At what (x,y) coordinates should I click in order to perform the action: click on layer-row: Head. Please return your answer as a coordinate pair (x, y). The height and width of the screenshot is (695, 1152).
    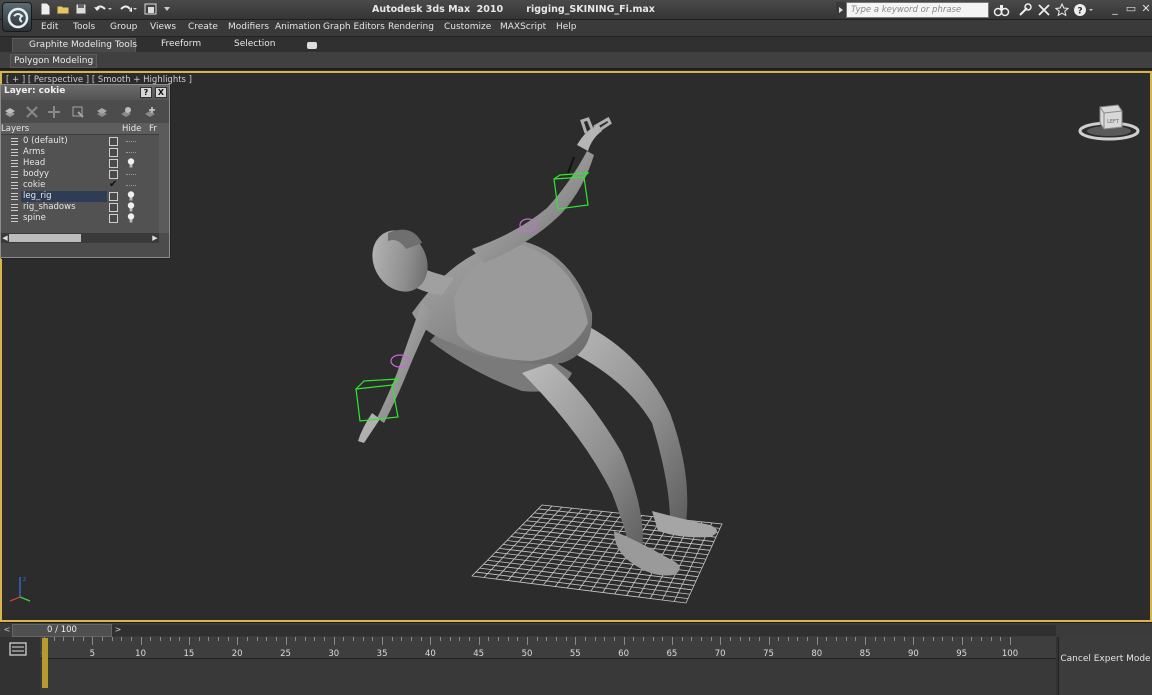
    Looking at the image, I should click on (80, 163).